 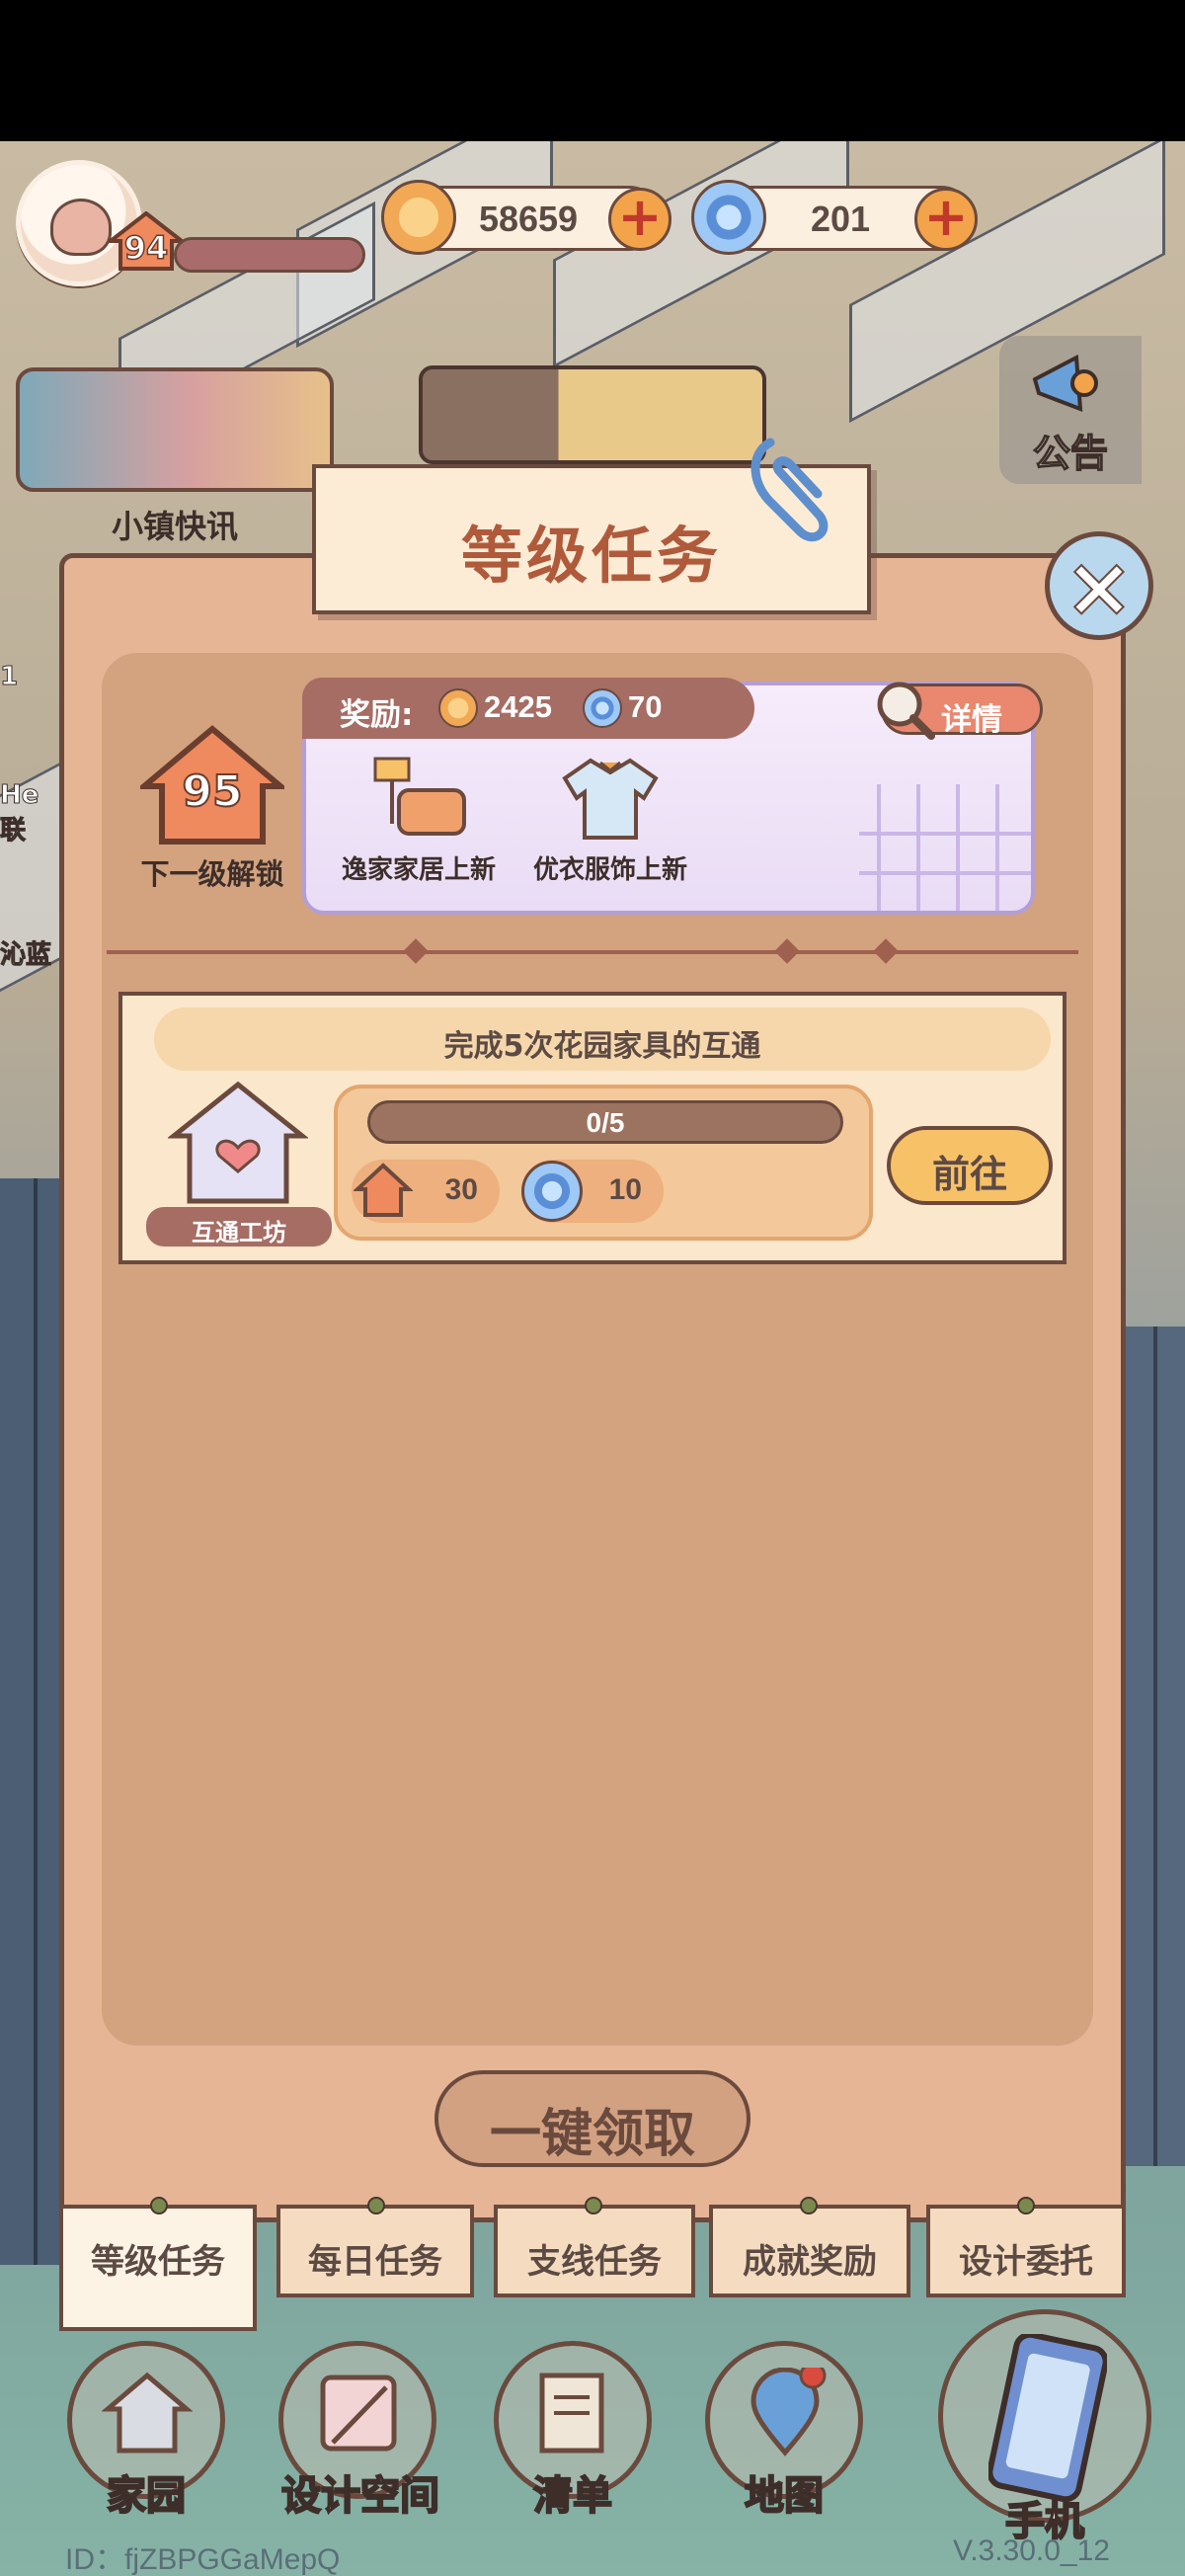 I want to click on task-reward-exp: 30, so click(x=426, y=1191).